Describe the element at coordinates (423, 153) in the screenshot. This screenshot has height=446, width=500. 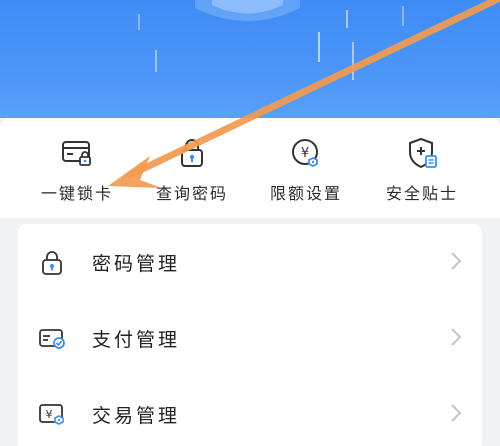
I see `shield-tips-icon` at that location.